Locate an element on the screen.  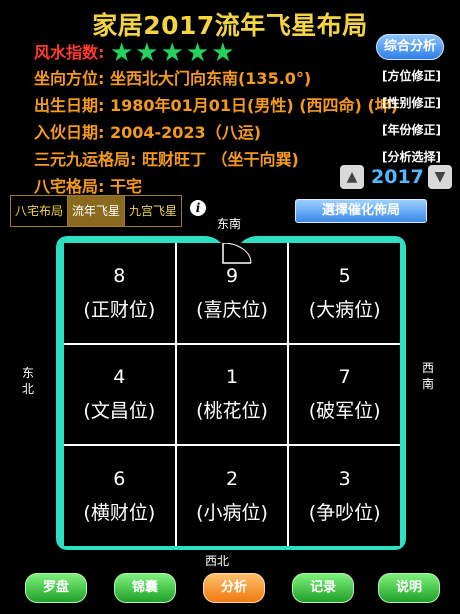
star-position: (喜庆位) is located at coordinates (232, 309).